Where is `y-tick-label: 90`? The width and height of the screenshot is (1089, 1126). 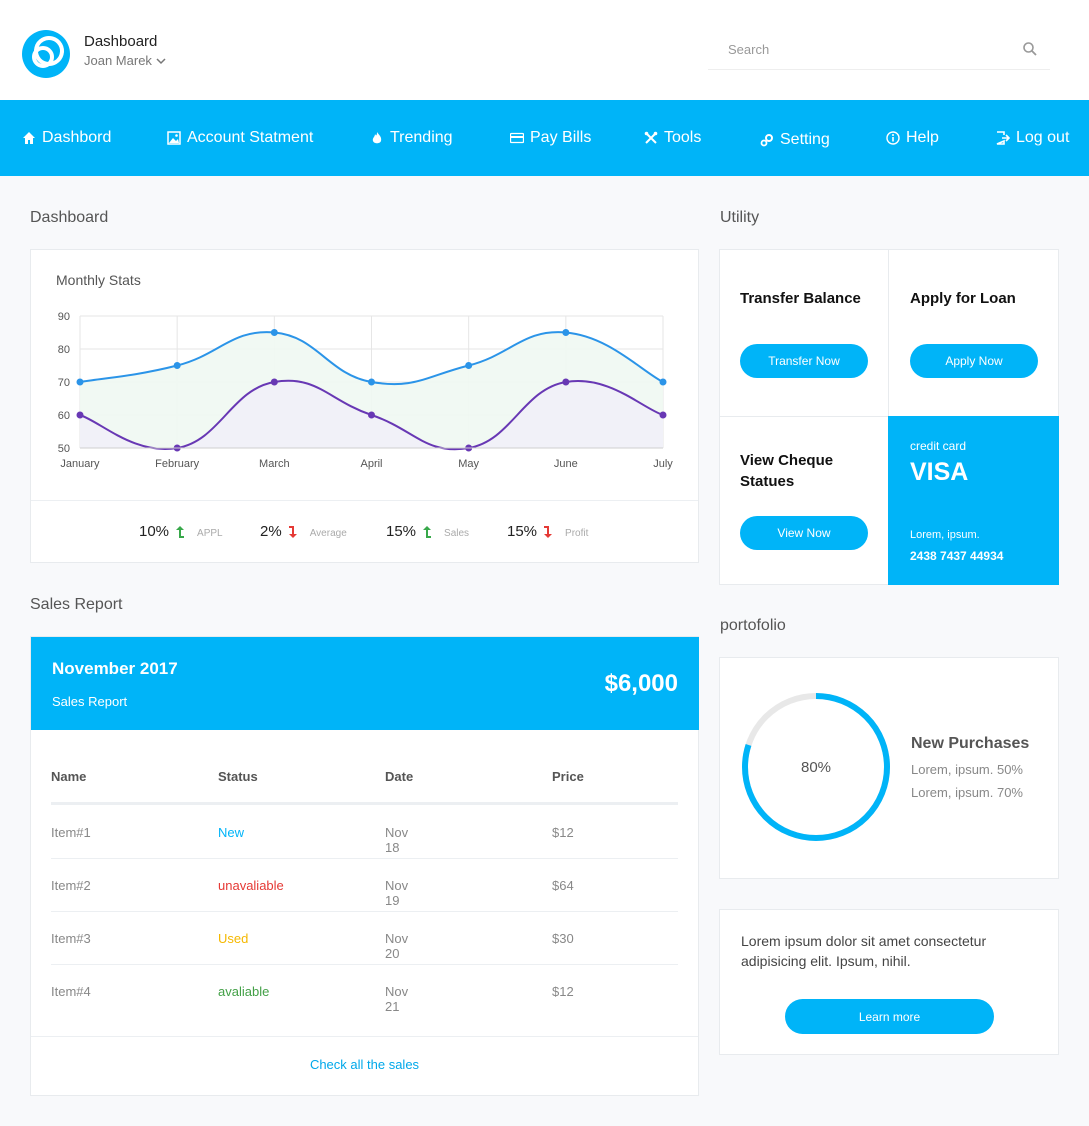 y-tick-label: 90 is located at coordinates (64, 317).